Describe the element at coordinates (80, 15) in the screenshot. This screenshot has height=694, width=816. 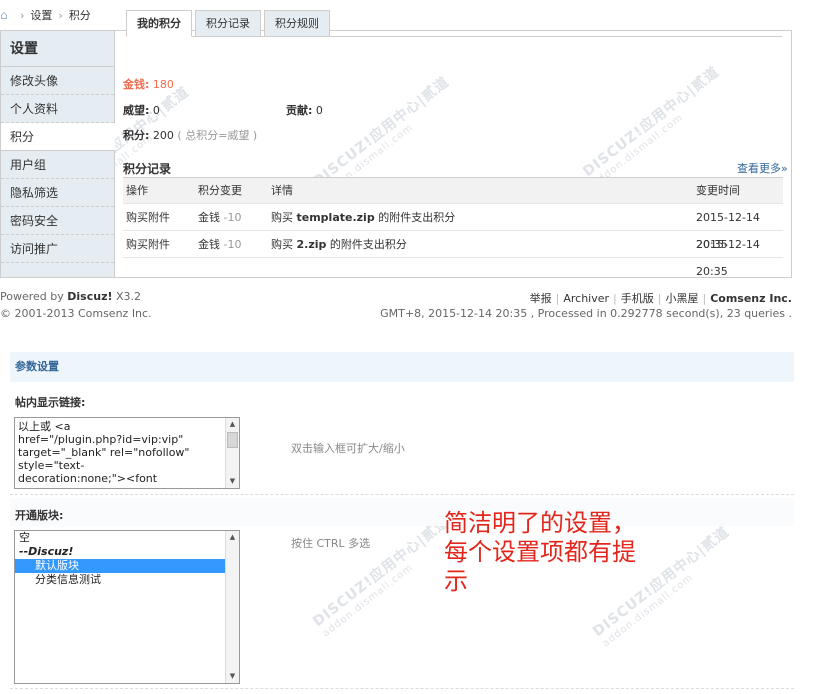
I see `breadcrumb-current: 积分` at that location.